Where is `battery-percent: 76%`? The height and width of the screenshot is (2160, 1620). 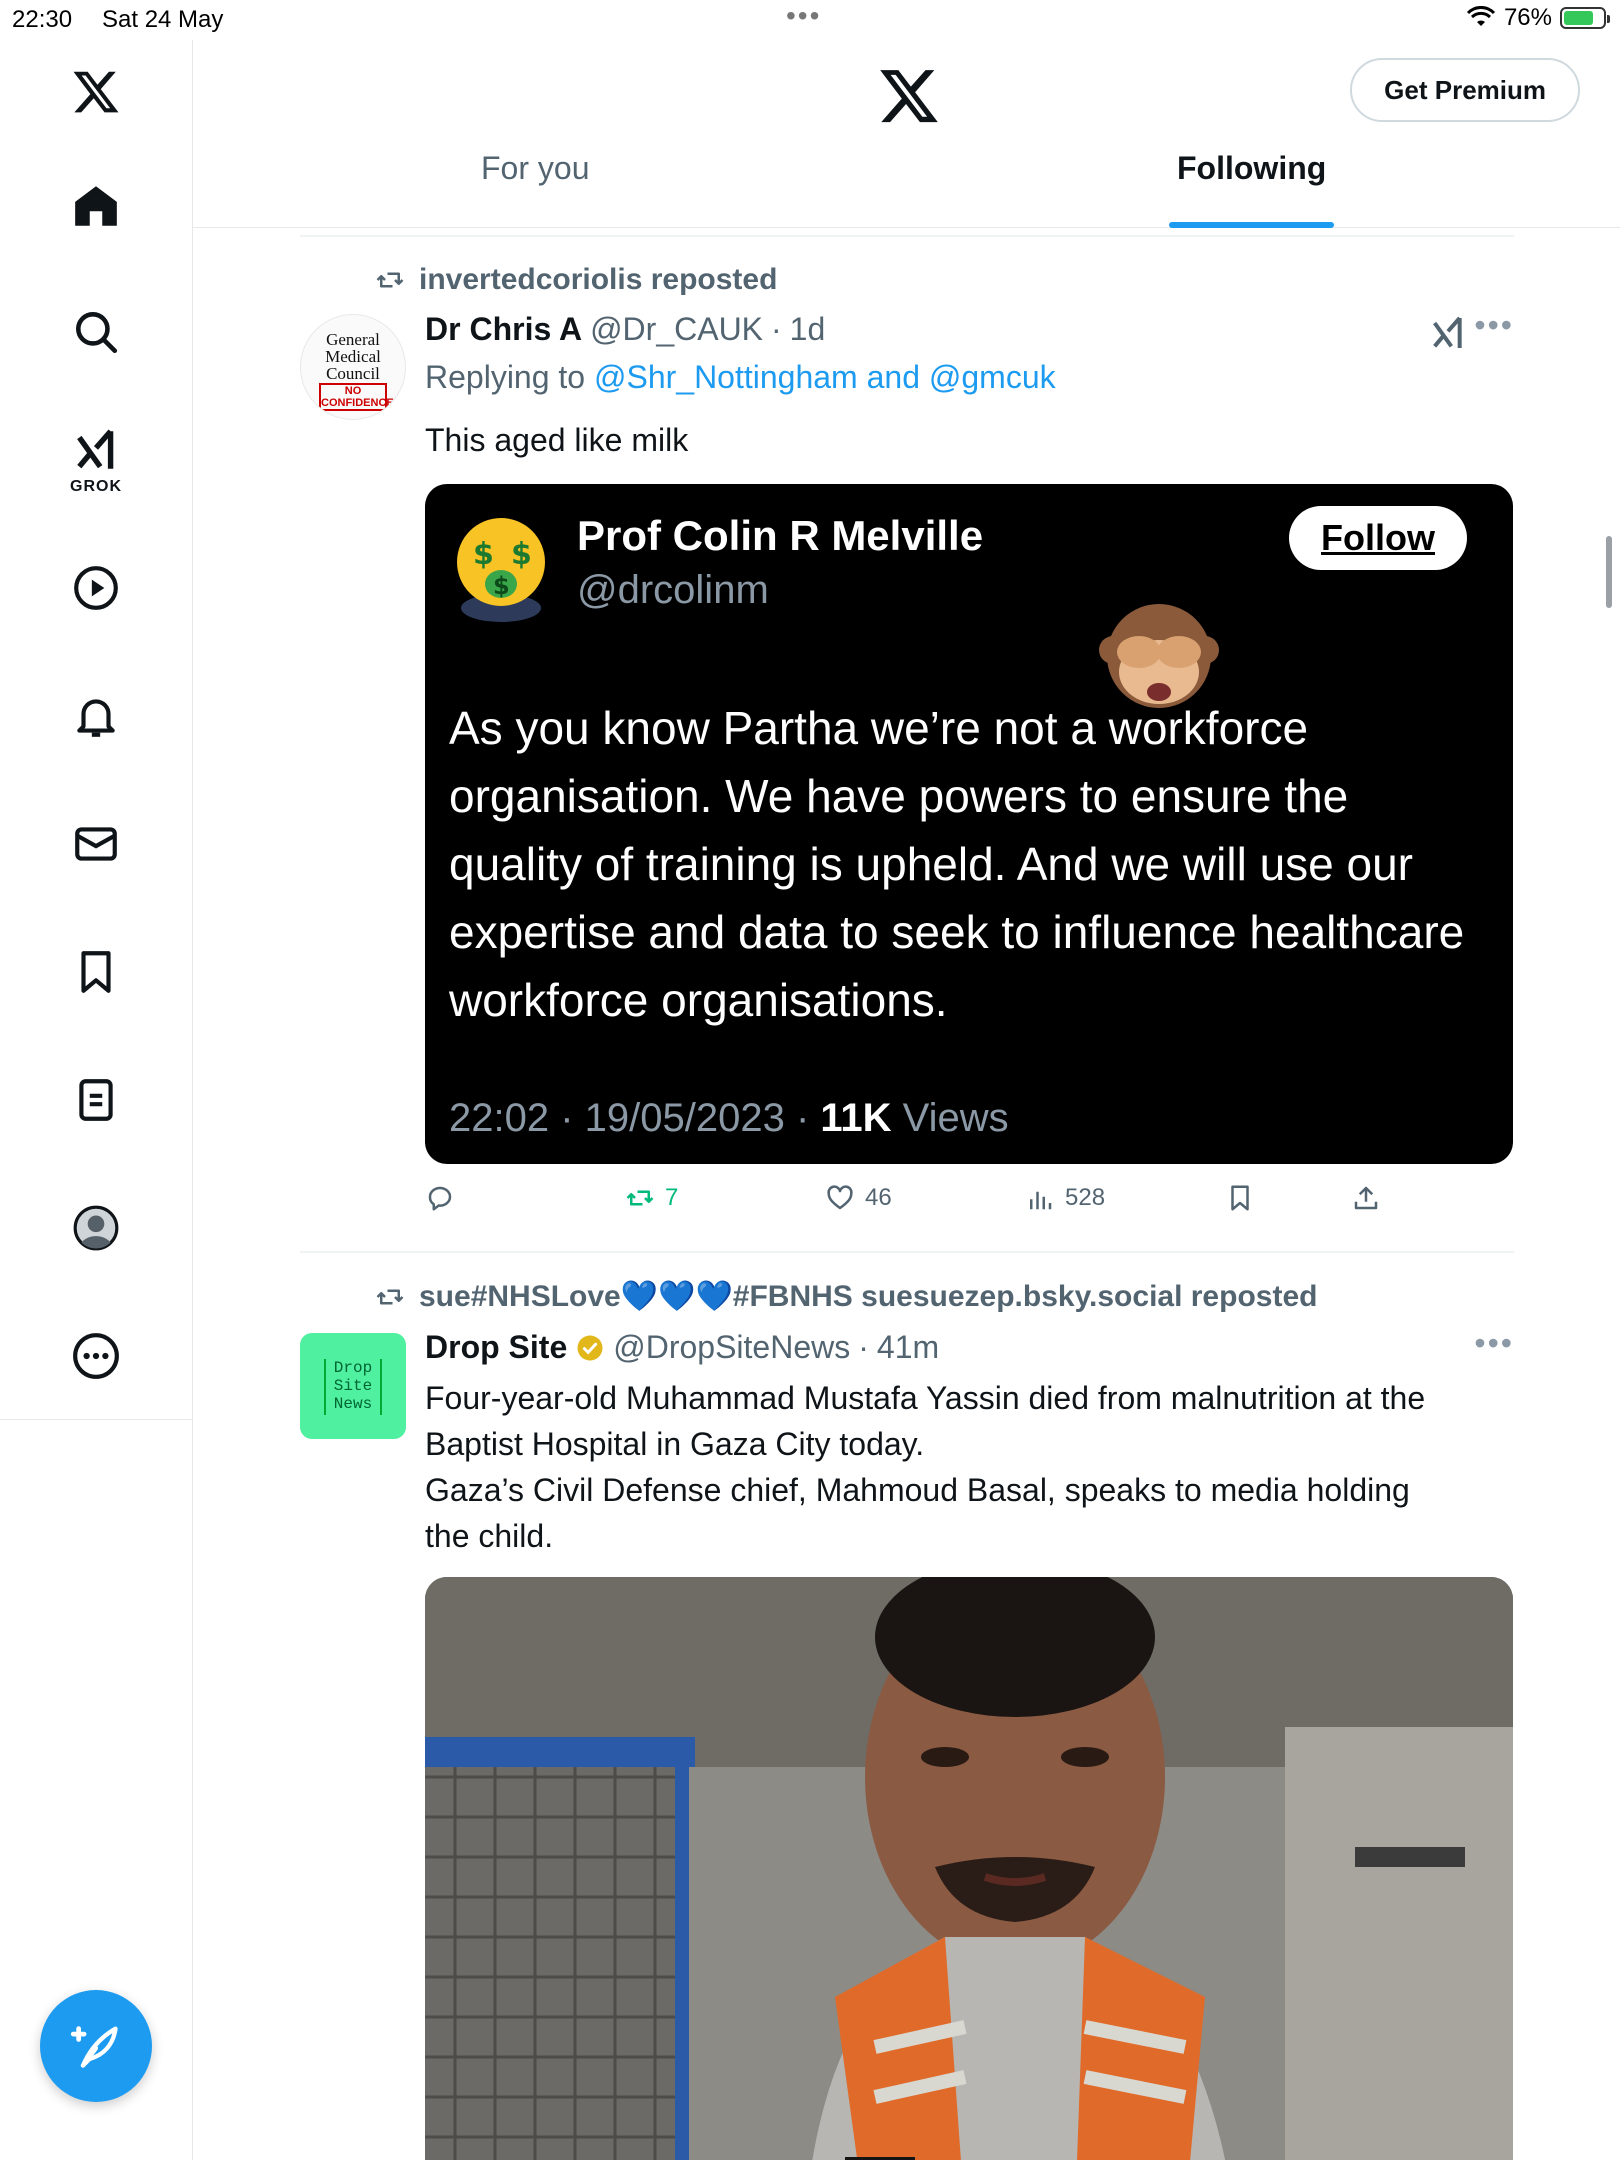 battery-percent: 76% is located at coordinates (1527, 17).